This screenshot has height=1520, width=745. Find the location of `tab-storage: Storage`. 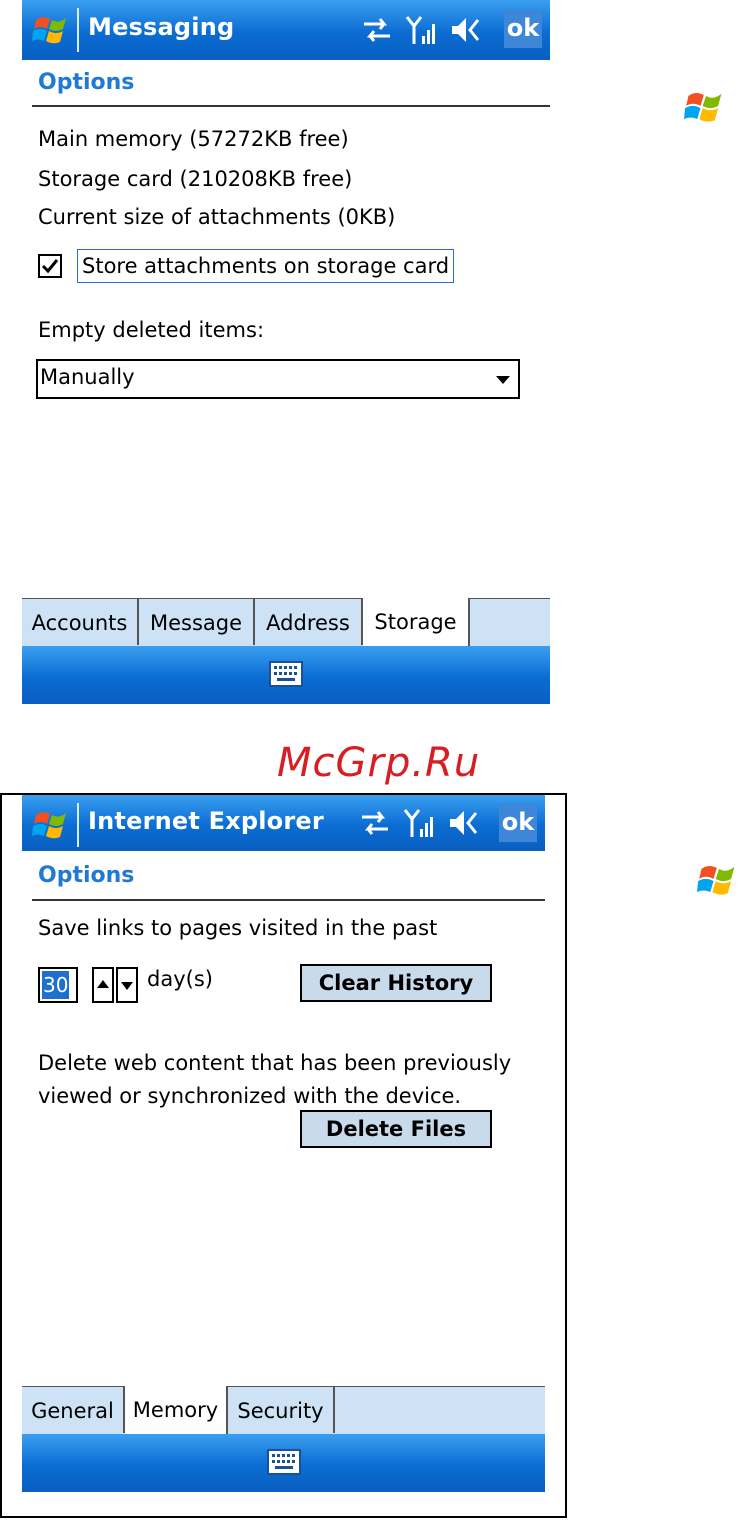

tab-storage: Storage is located at coordinates (416, 622).